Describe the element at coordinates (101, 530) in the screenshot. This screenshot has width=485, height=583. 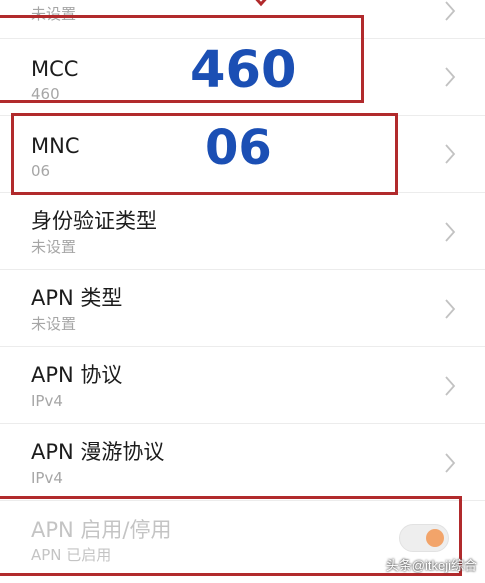
I see `row-title: APN 启用/停用` at that location.